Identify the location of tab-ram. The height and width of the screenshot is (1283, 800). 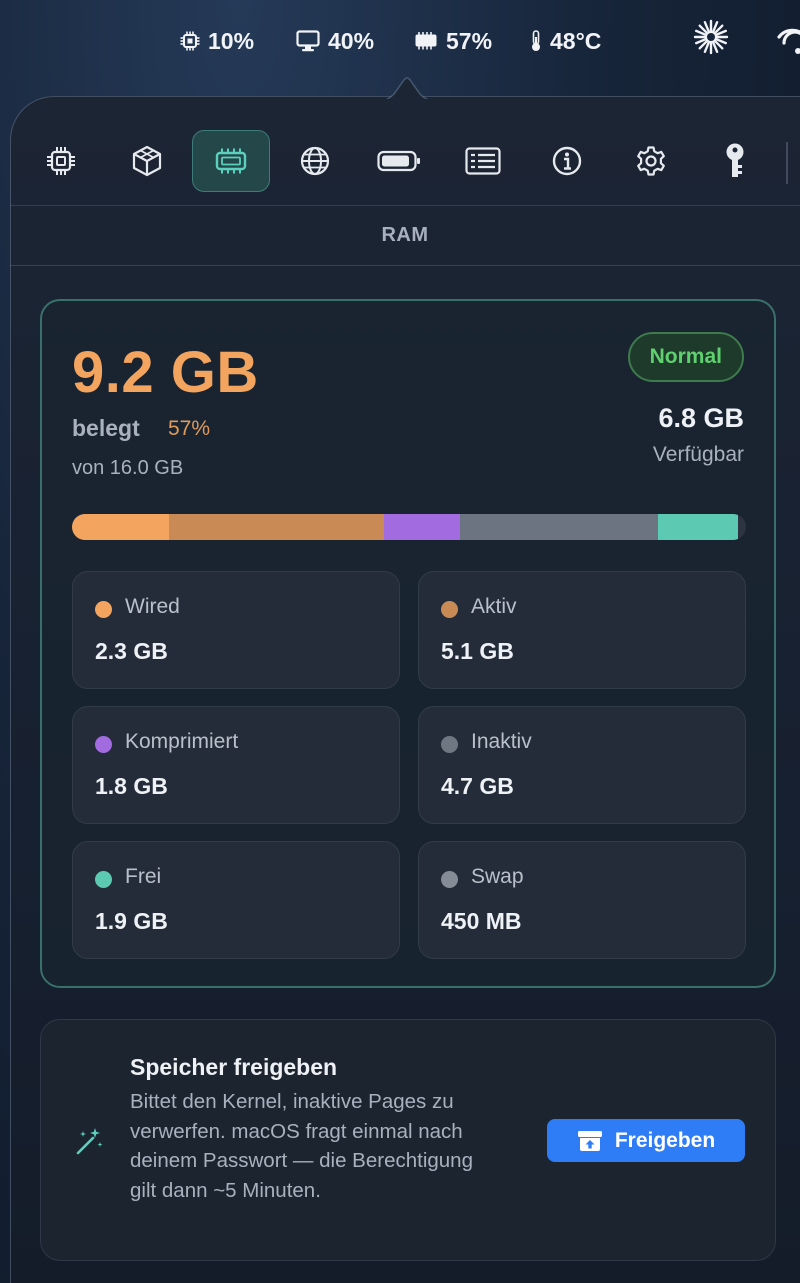
(231, 161).